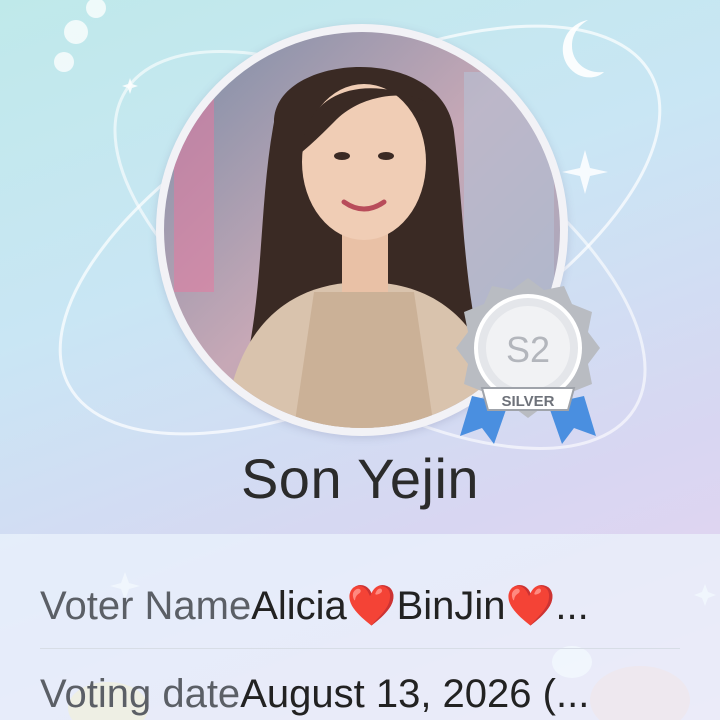  Describe the element at coordinates (360, 648) in the screenshot. I see `divider` at that location.